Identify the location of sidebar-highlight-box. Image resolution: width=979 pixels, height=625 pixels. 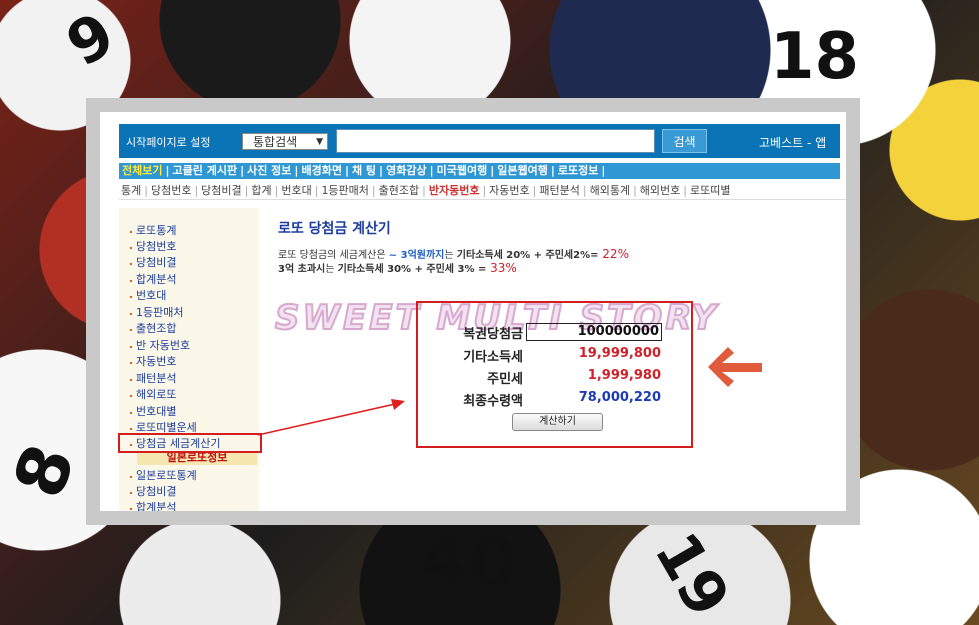
(190, 443).